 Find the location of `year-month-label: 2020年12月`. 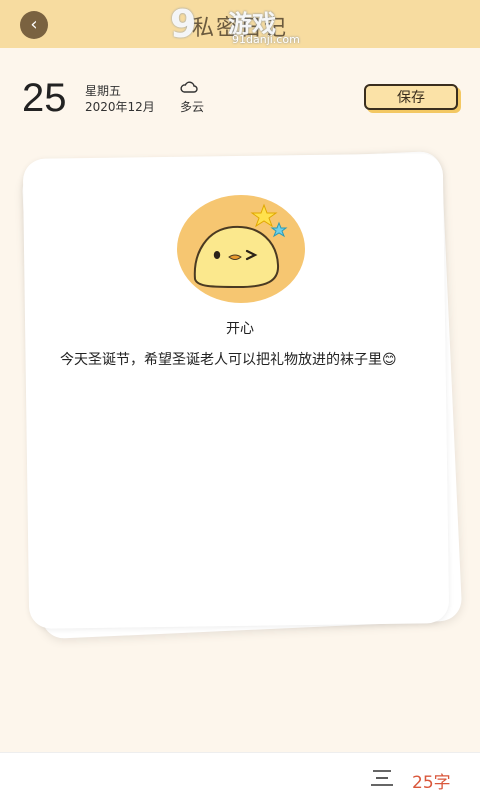

year-month-label: 2020年12月 is located at coordinates (120, 107).